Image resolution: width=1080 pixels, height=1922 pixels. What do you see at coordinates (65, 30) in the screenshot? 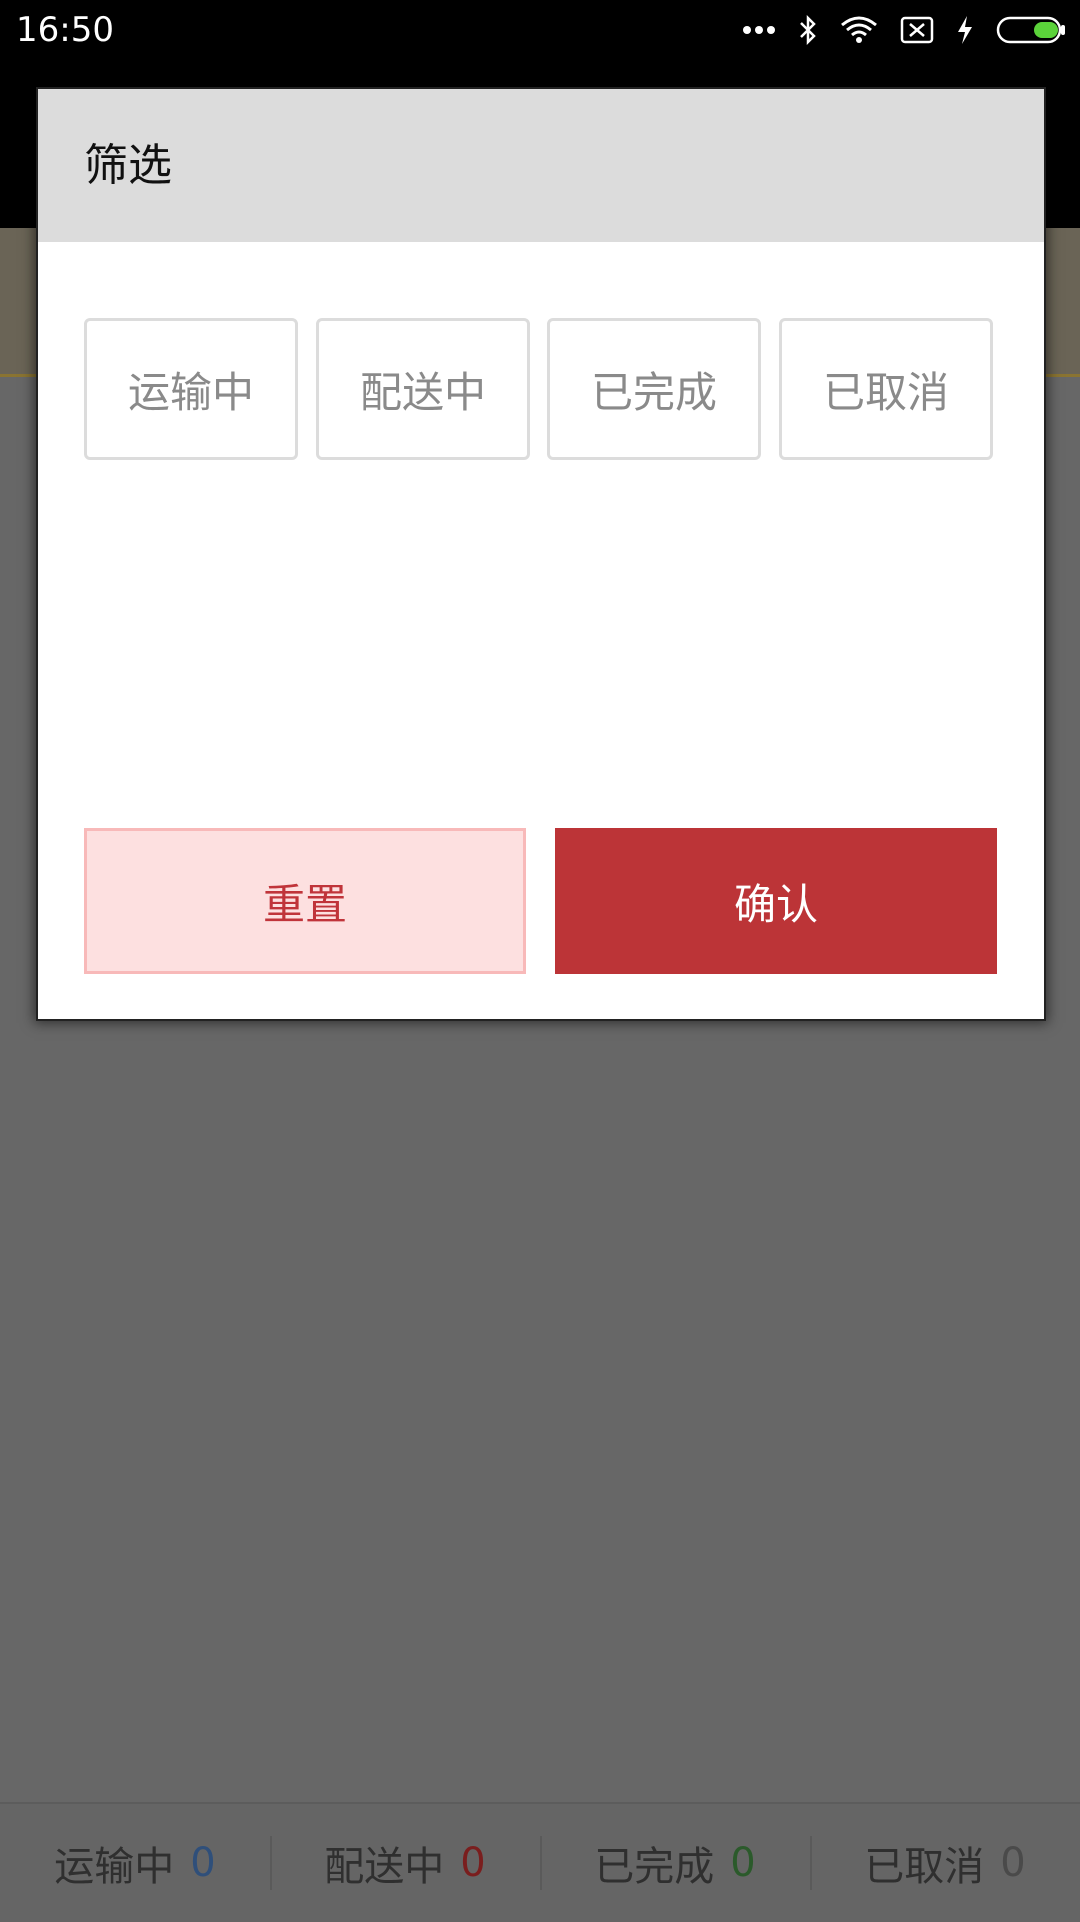
I see `status-time: 16:50` at bounding box center [65, 30].